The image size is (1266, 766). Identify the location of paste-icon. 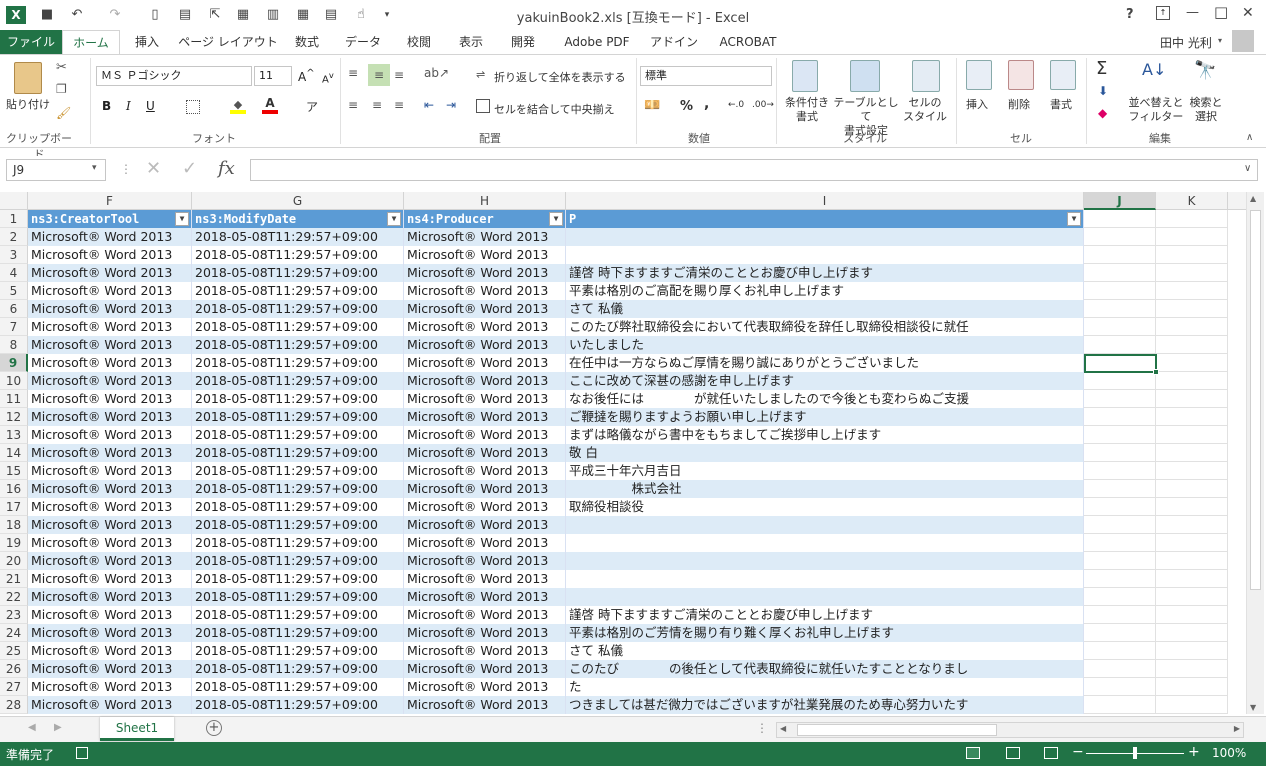
(28, 78).